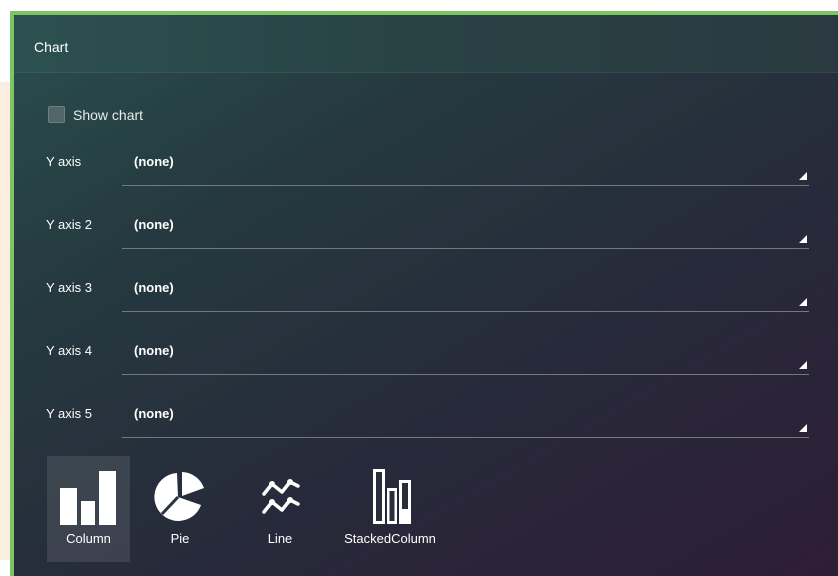  What do you see at coordinates (69, 224) in the screenshot?
I see `y-axis-2-label: Y axis 2` at bounding box center [69, 224].